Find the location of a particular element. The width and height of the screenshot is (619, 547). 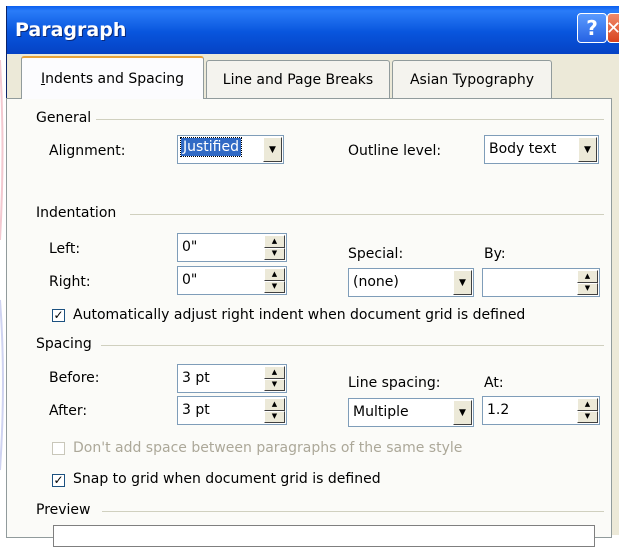

spacing-group-label: Spacing is located at coordinates (64, 344).